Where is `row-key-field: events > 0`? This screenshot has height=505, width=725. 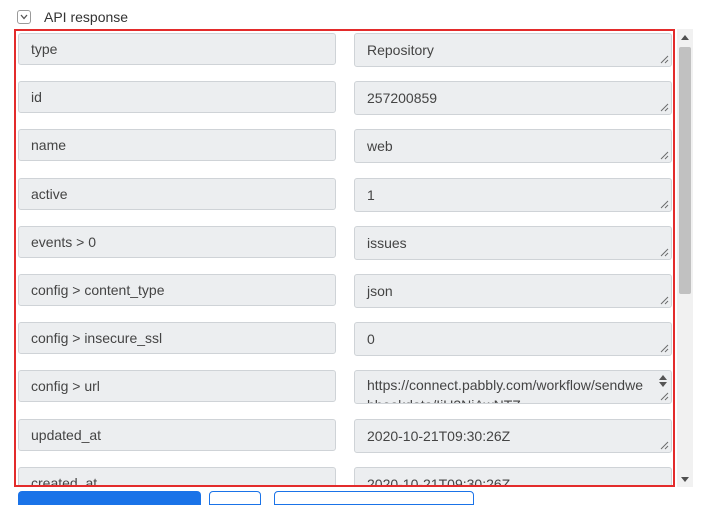
row-key-field: events > 0 is located at coordinates (177, 241).